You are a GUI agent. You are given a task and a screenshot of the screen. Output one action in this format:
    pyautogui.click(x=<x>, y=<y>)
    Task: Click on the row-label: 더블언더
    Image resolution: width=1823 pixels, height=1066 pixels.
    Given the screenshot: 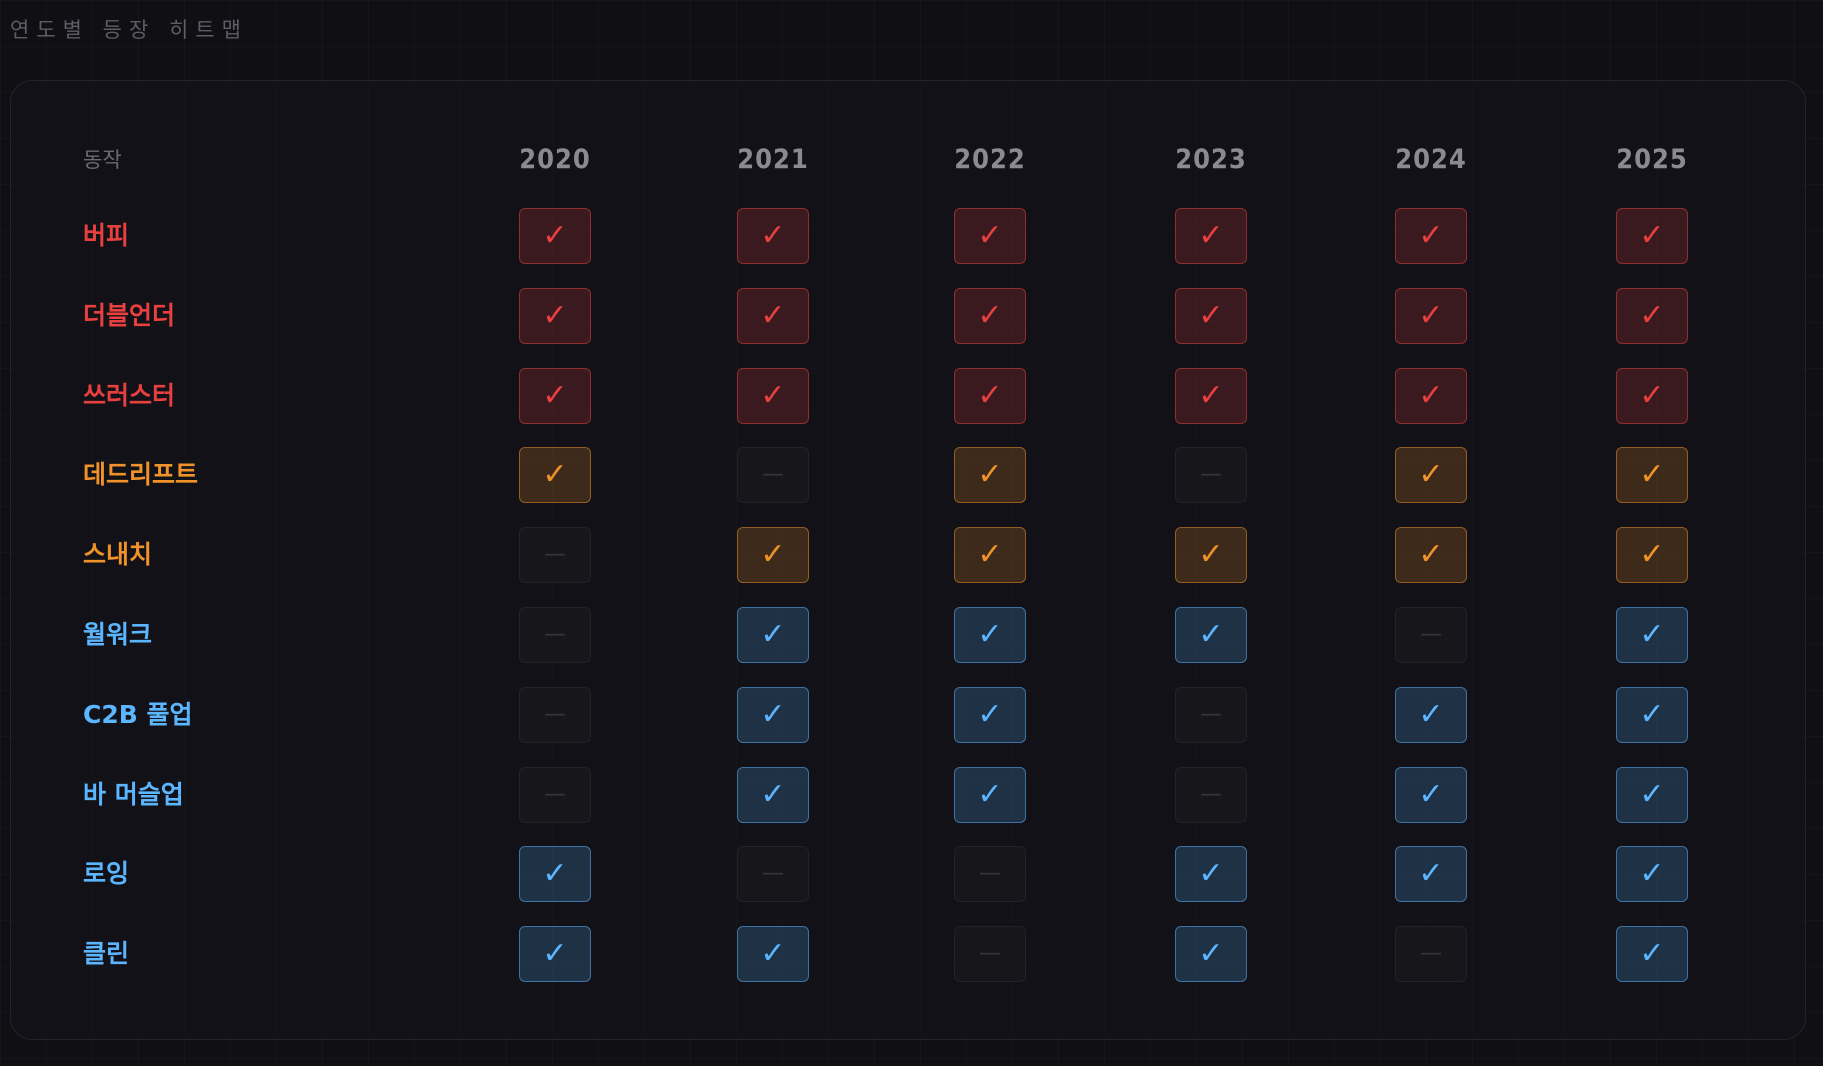 What is the action you would take?
    pyautogui.click(x=129, y=315)
    